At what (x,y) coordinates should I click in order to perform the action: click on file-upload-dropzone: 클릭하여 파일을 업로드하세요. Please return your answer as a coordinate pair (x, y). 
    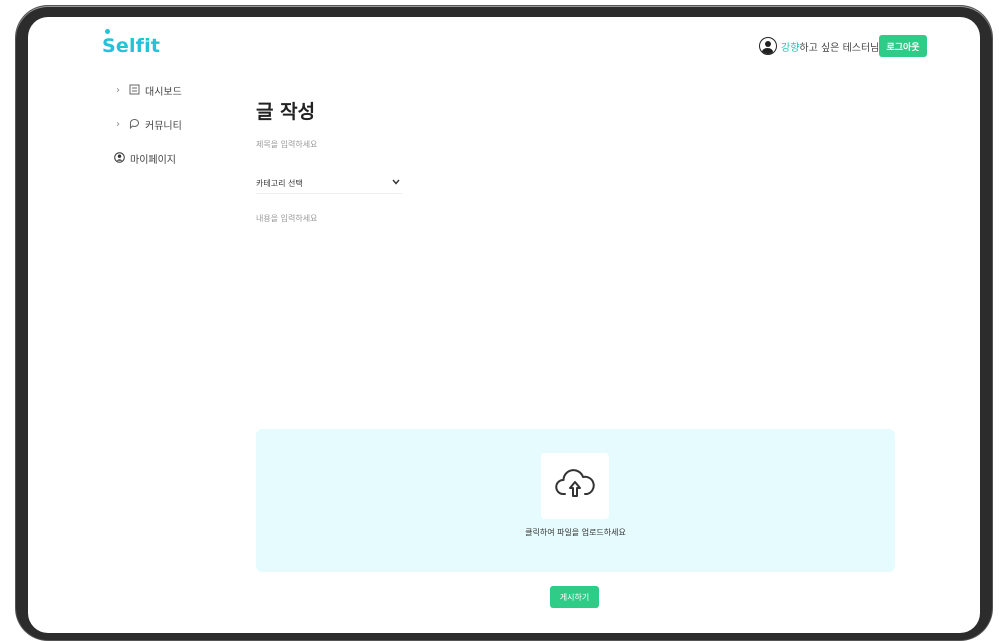
    Looking at the image, I should click on (575, 500).